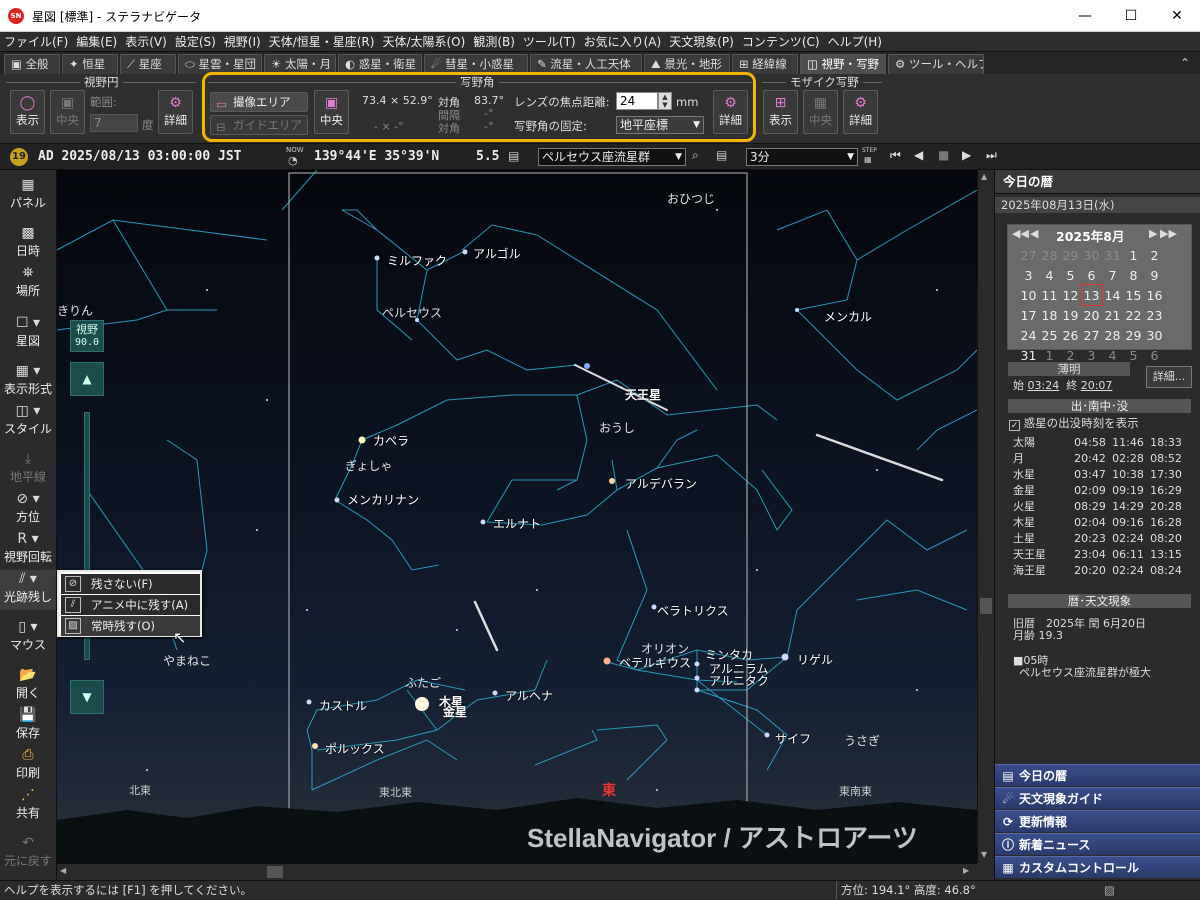 This screenshot has height=900, width=1200. What do you see at coordinates (721, 155) in the screenshot?
I see `list-icon: ▤` at bounding box center [721, 155].